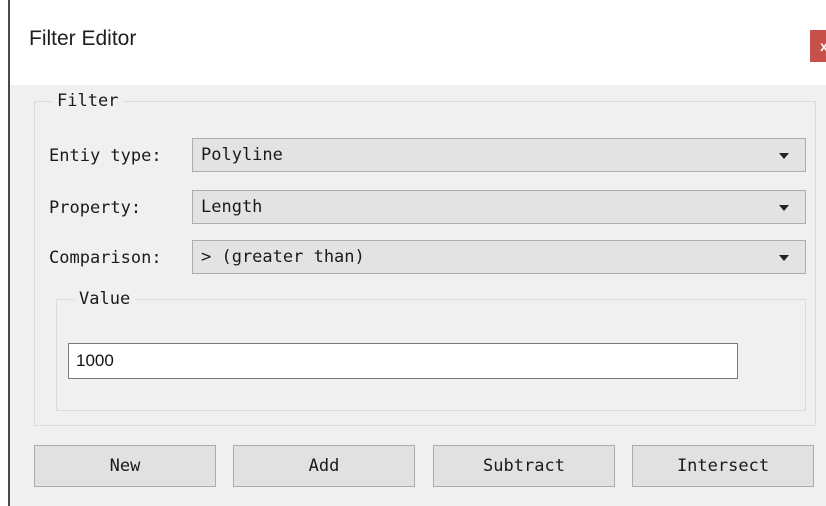 This screenshot has height=506, width=826. Describe the element at coordinates (499, 155) in the screenshot. I see `entity-type-dropdown: Polyline` at that location.